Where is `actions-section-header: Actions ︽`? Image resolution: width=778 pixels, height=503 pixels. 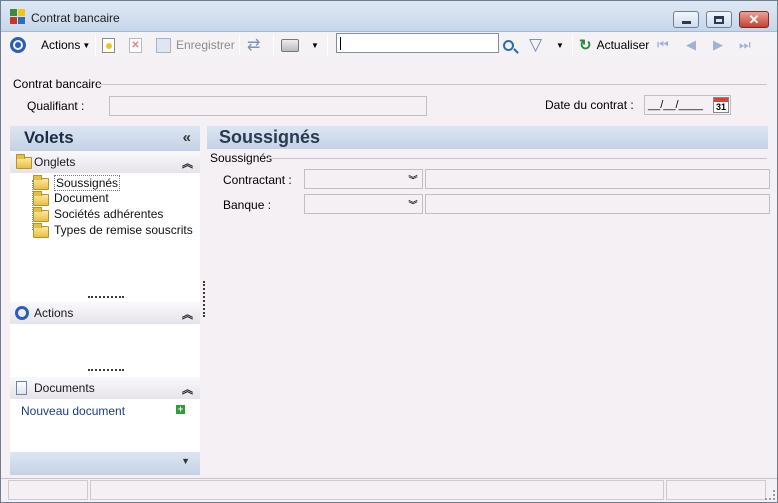
actions-section-header: Actions ︽ is located at coordinates (105, 313).